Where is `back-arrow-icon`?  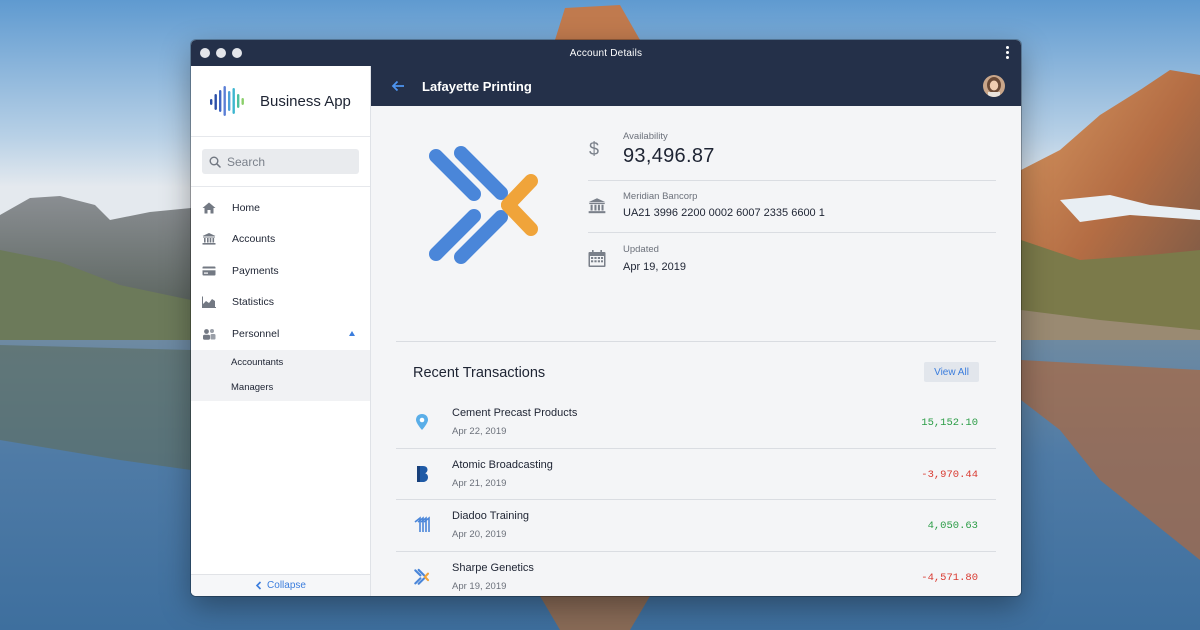 back-arrow-icon is located at coordinates (398, 86).